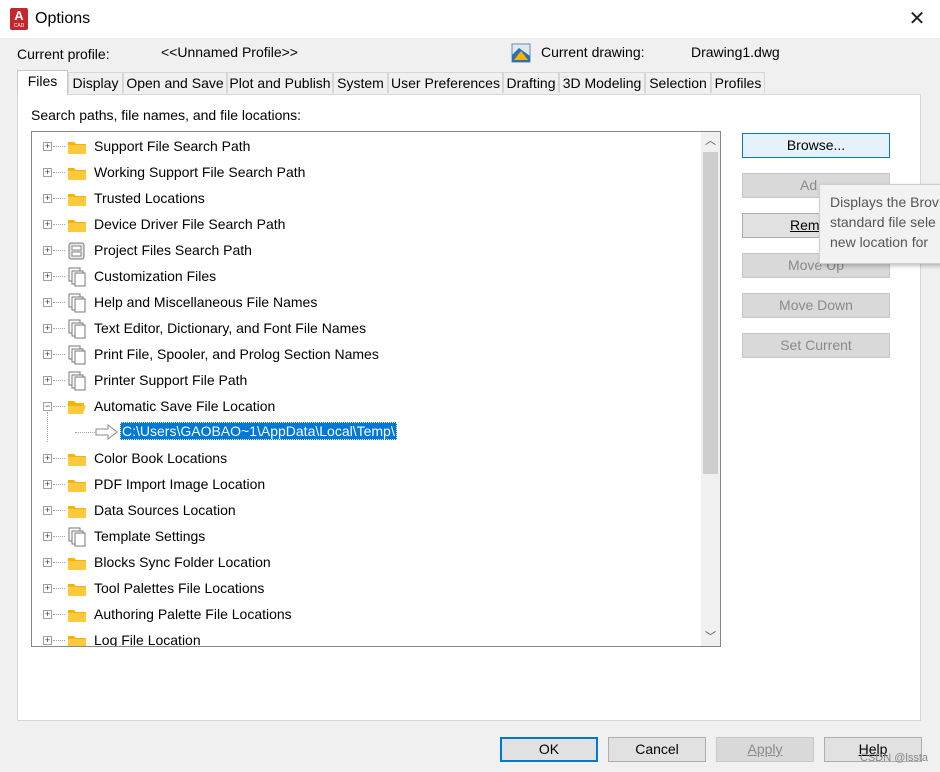 The image size is (940, 772). What do you see at coordinates (280, 82) in the screenshot?
I see `tab-plot-and-publish: Plot and Publish` at bounding box center [280, 82].